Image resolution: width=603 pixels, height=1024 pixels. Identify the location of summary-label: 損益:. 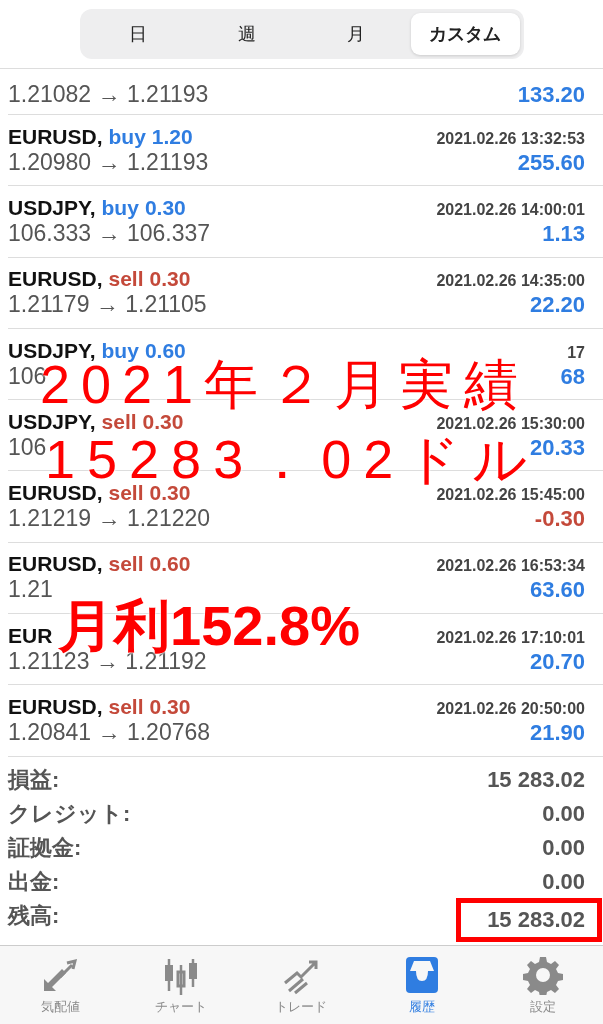
(34, 779).